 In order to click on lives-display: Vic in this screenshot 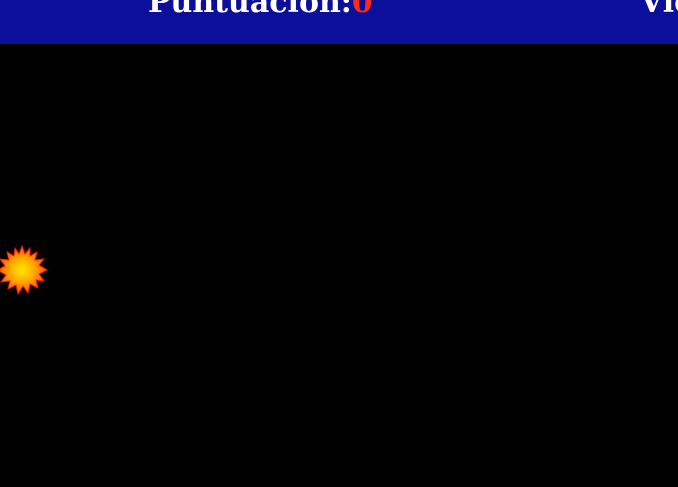, I will do `click(659, 9)`.